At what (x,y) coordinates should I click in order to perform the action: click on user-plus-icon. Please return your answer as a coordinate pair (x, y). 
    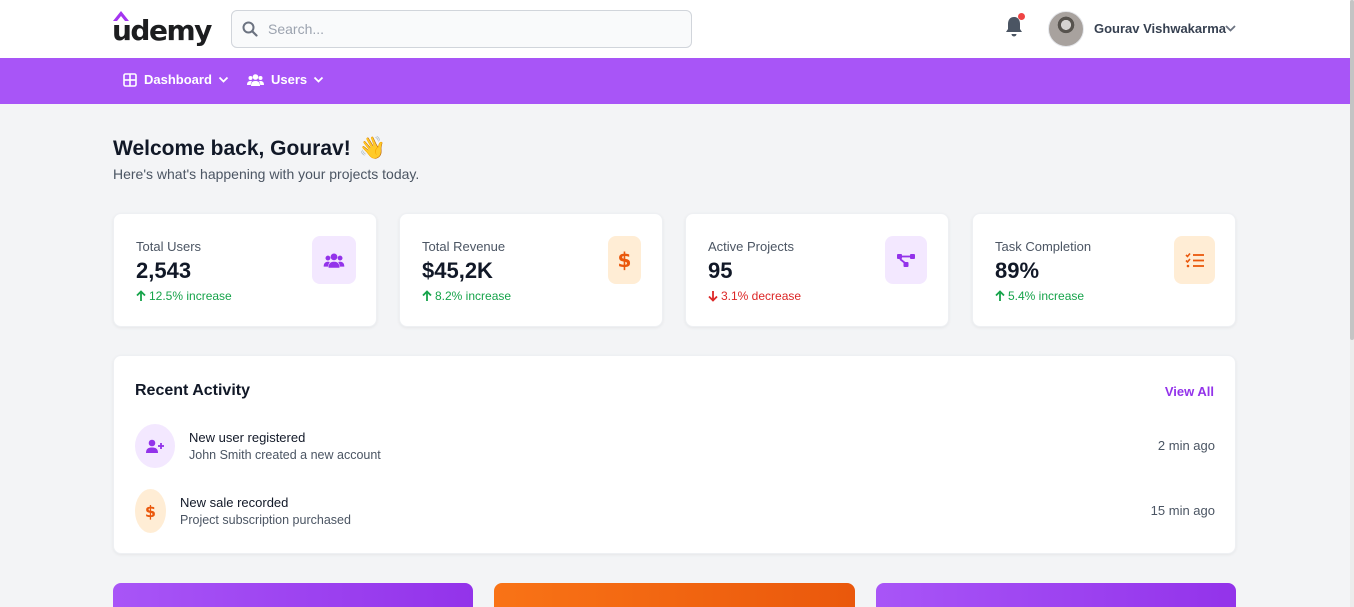
    Looking at the image, I should click on (155, 446).